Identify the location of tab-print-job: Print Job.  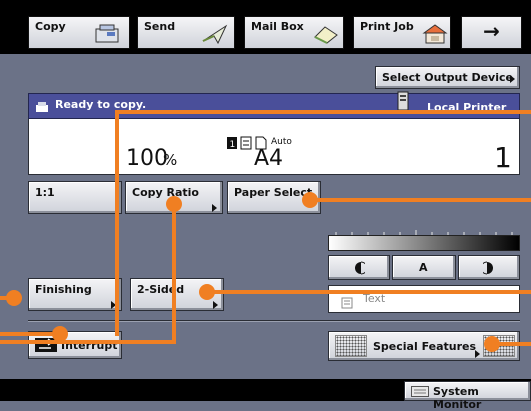
(402, 32).